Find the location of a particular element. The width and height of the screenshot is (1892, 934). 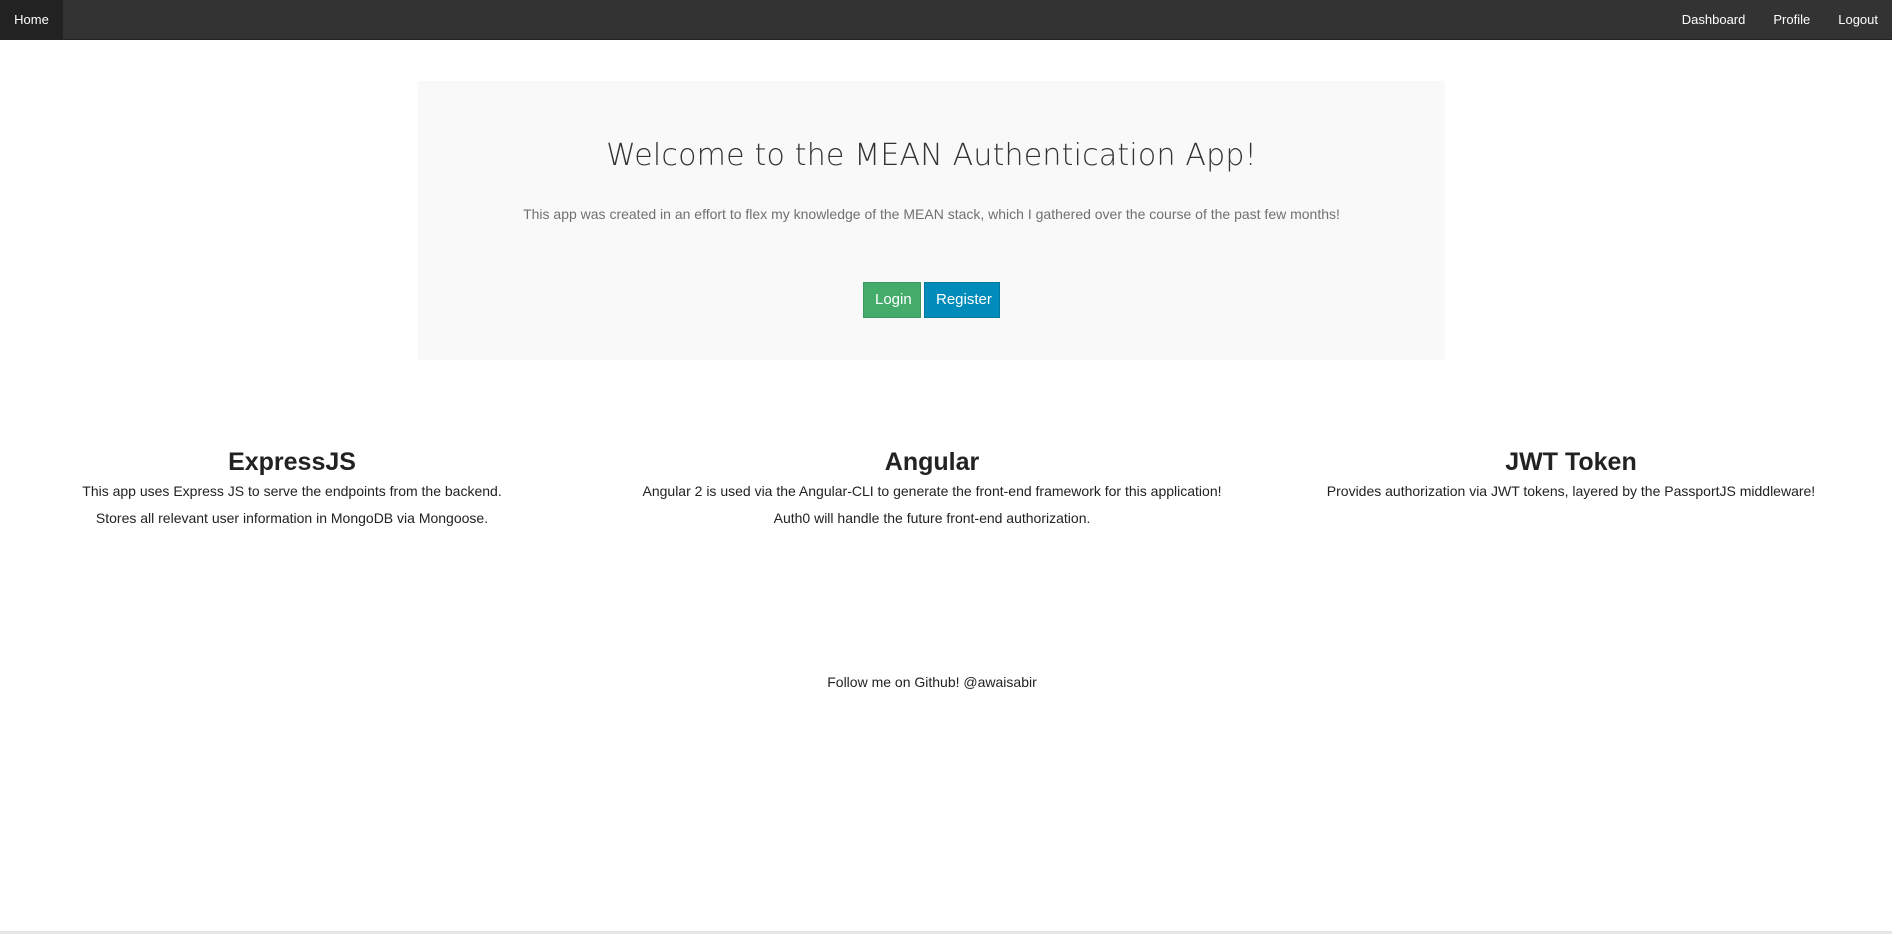

feature-title: ExpressJS is located at coordinates (292, 462).